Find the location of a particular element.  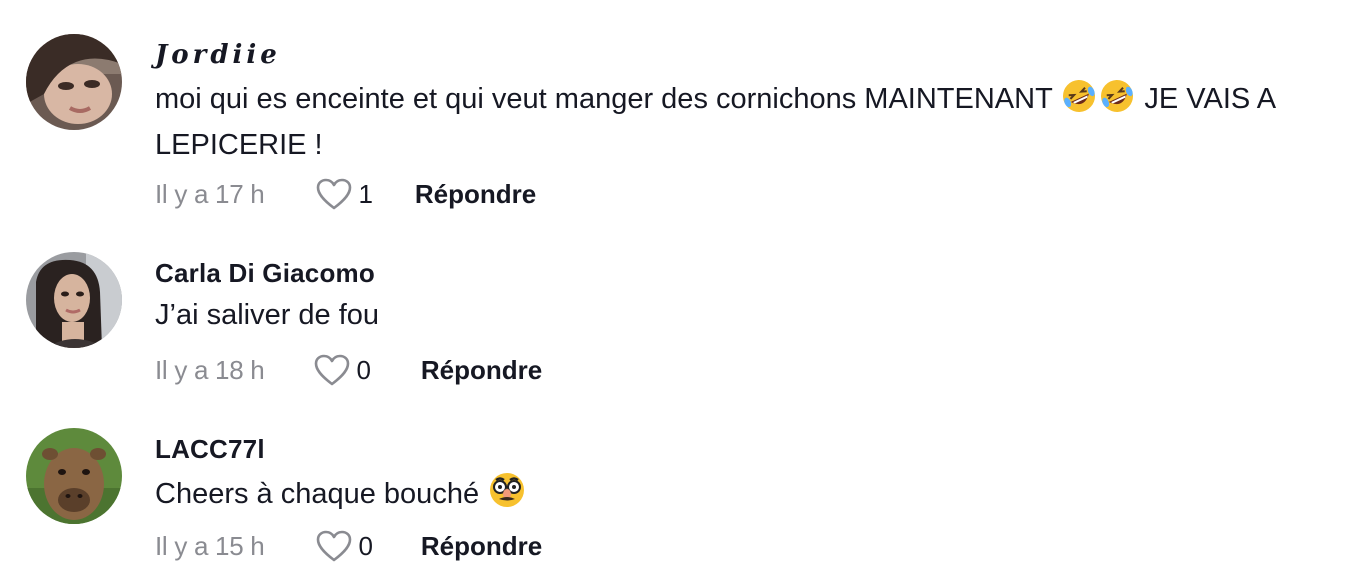

comment-timestamp: Il y a 18 h is located at coordinates (210, 369).